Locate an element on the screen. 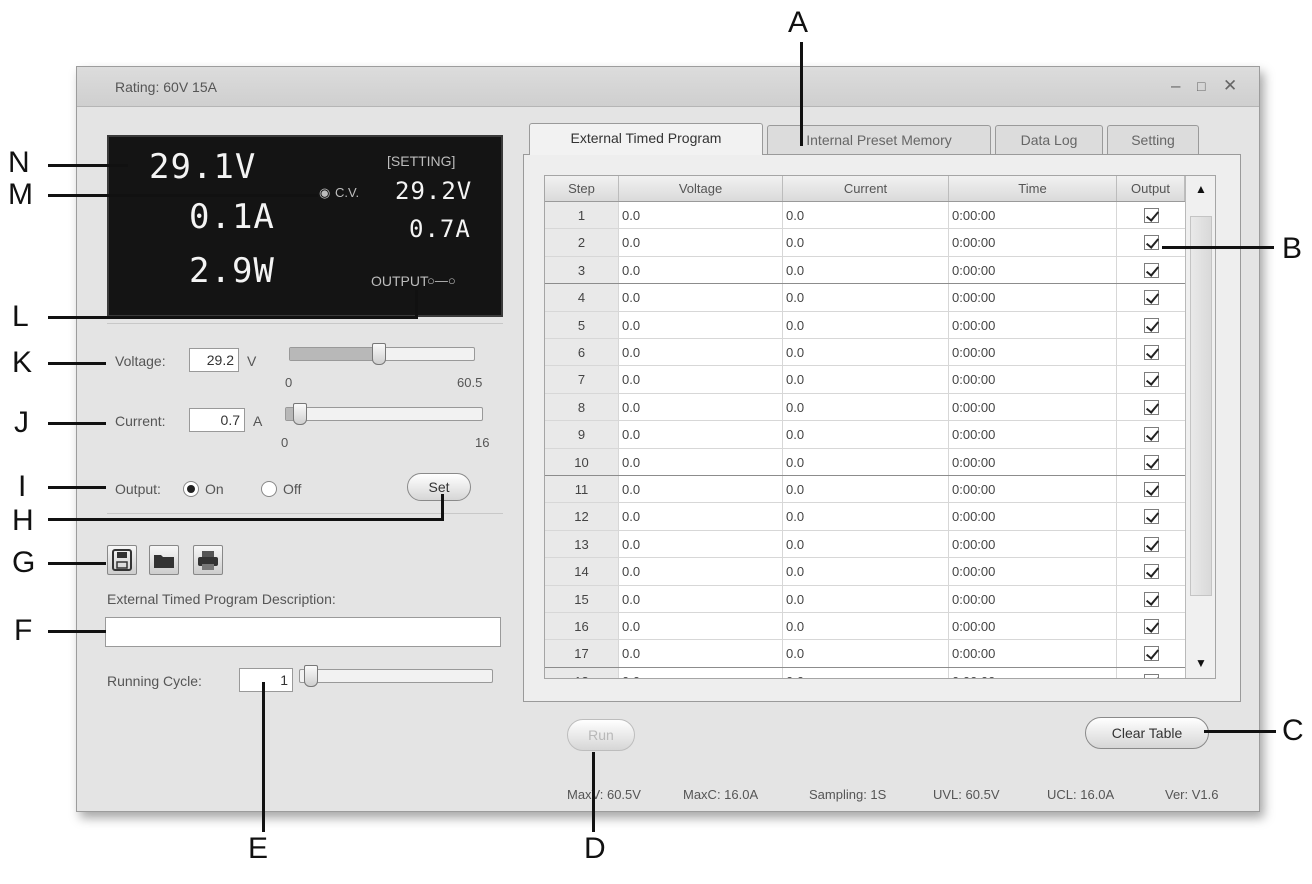 The height and width of the screenshot is (884, 1312). table-row: 6 0.0 0.0 0:00:00 is located at coordinates (865, 353).